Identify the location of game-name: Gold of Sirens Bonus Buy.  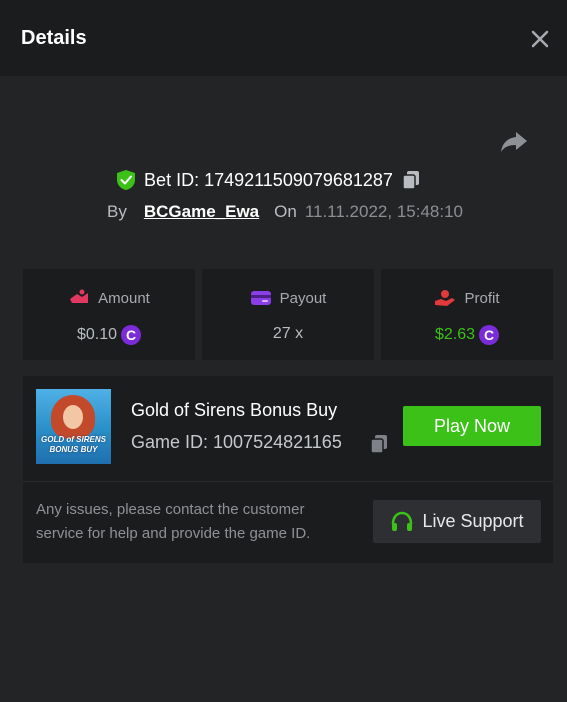
(234, 410).